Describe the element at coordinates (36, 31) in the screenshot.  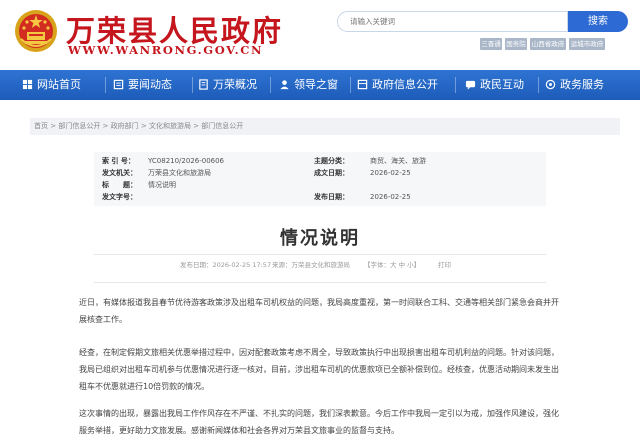
I see `national-emblem-icon` at that location.